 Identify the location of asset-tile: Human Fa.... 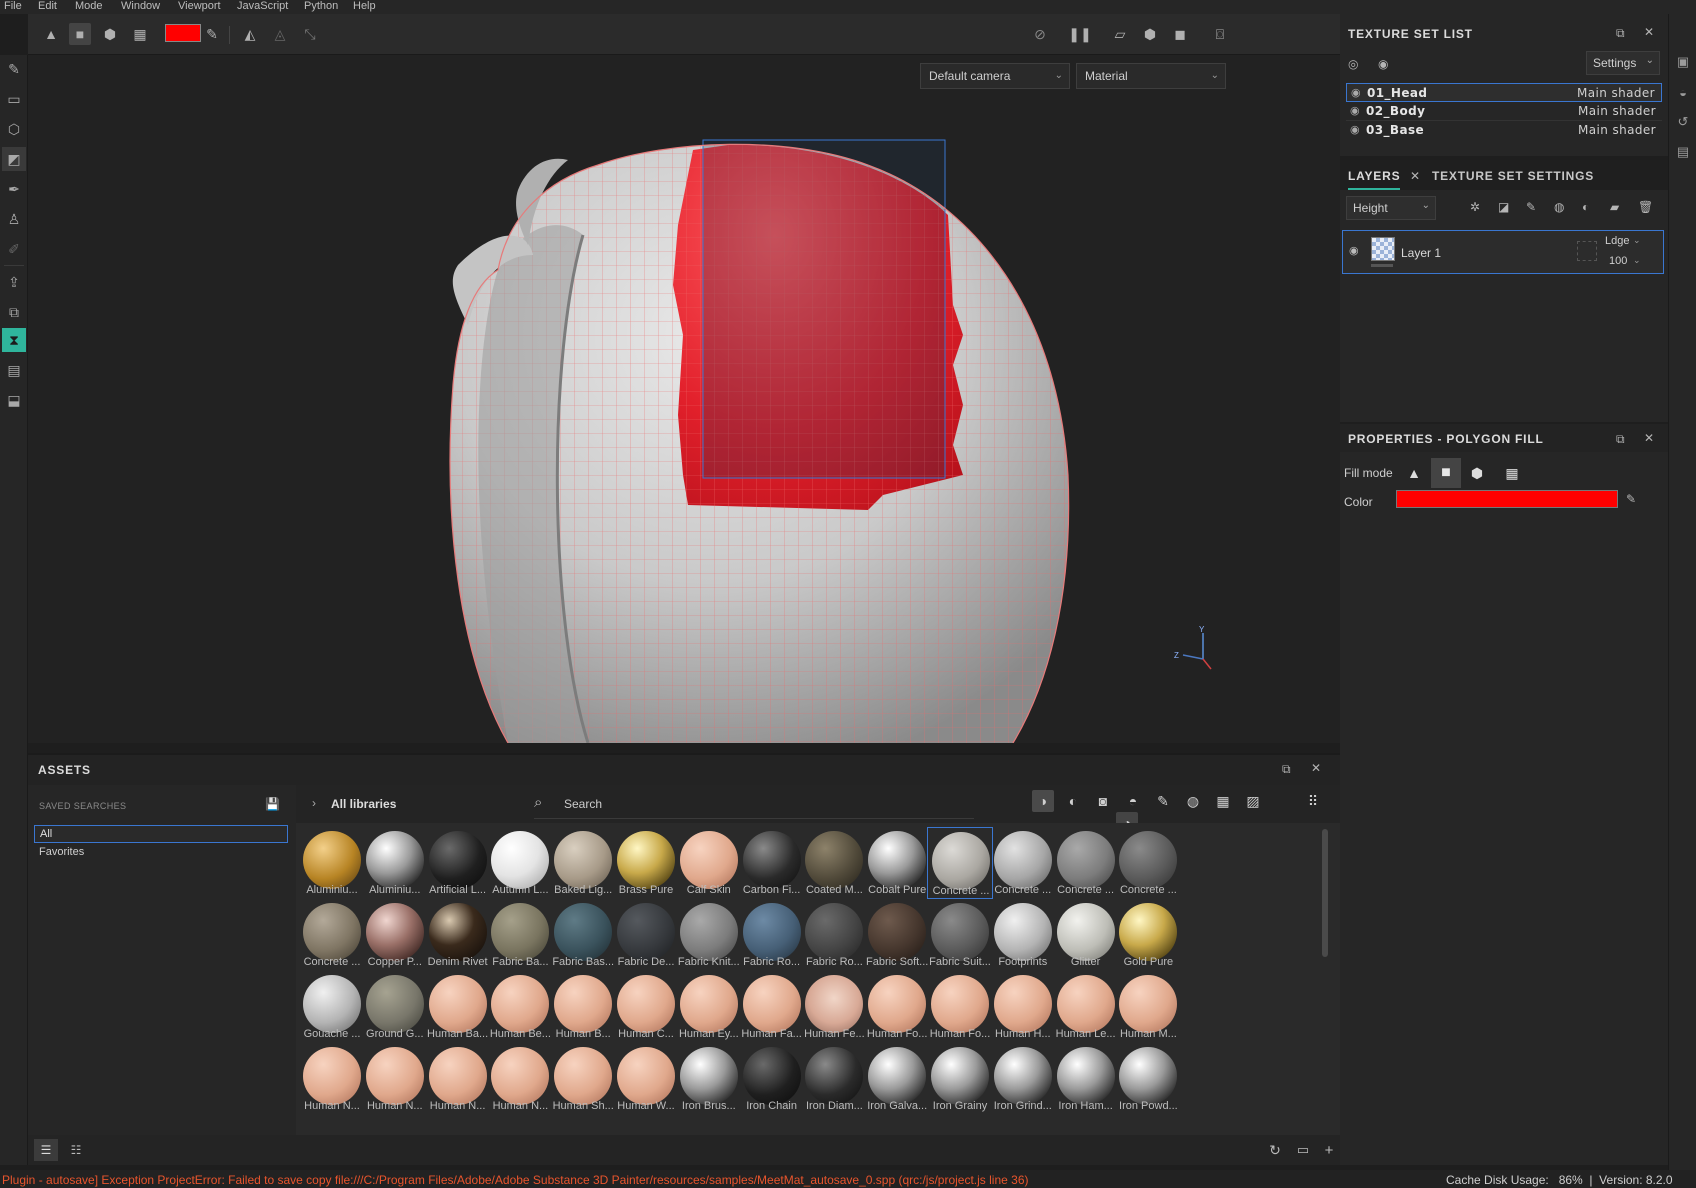
(772, 1007).